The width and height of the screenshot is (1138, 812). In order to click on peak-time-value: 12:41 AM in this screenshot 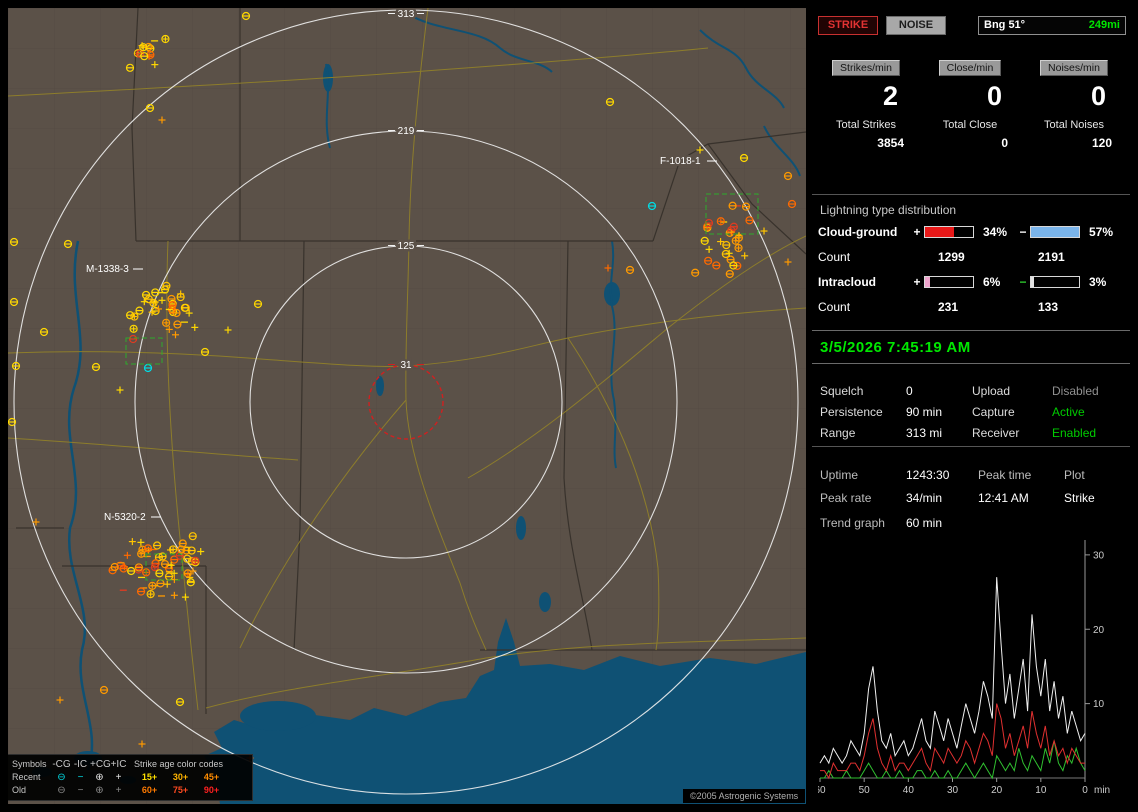, I will do `click(1003, 498)`.